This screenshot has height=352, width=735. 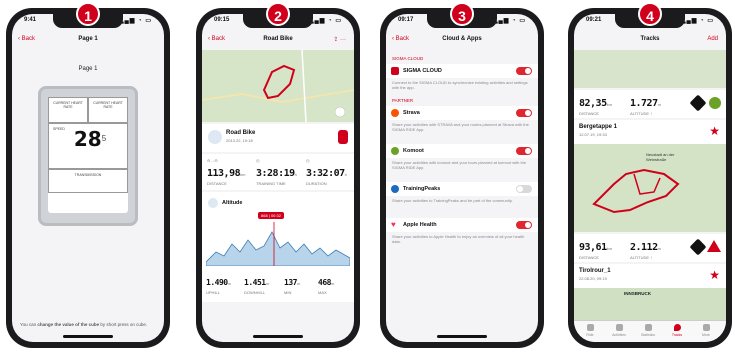 I want to click on step-badge-1: 1, so click(x=88, y=14).